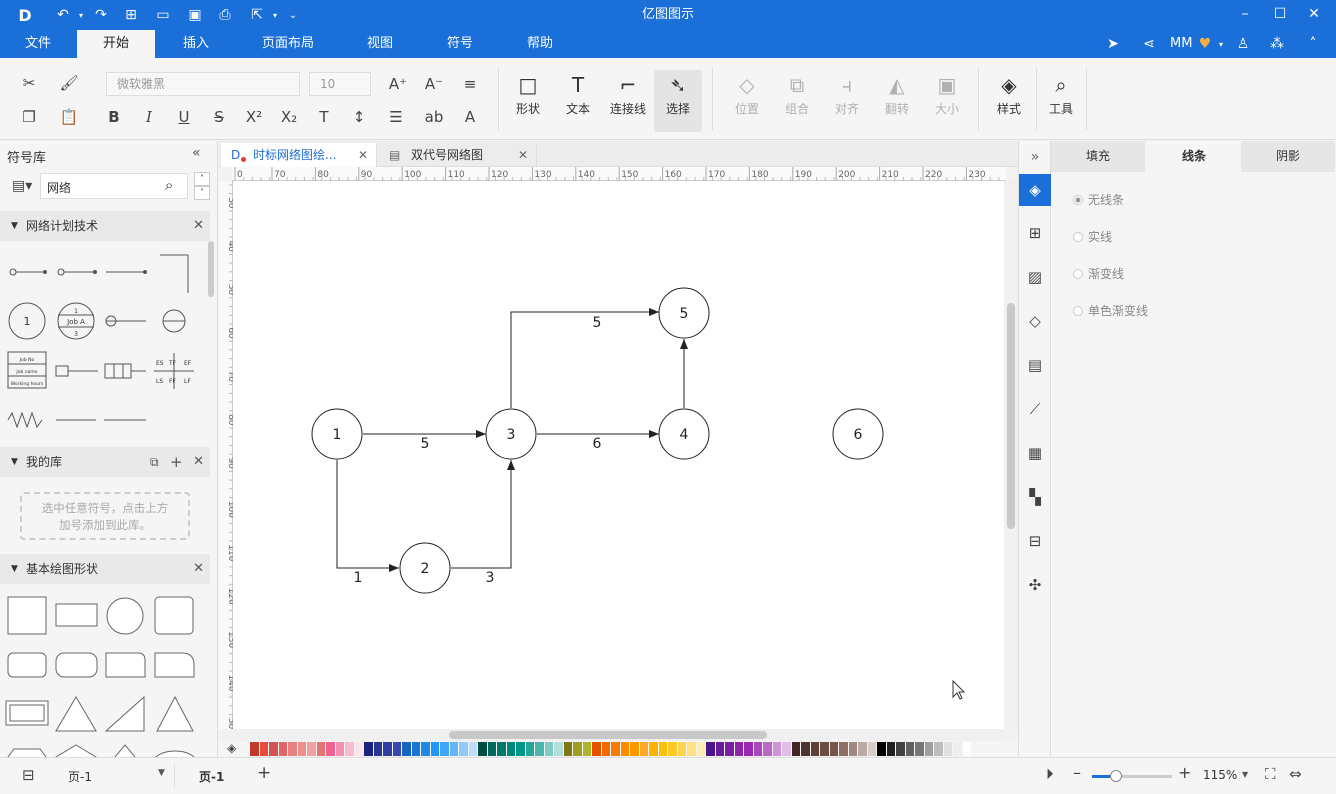 This screenshot has width=1336, height=794. Describe the element at coordinates (398, 84) in the screenshot. I see `font-grow-icon: A⁺` at that location.